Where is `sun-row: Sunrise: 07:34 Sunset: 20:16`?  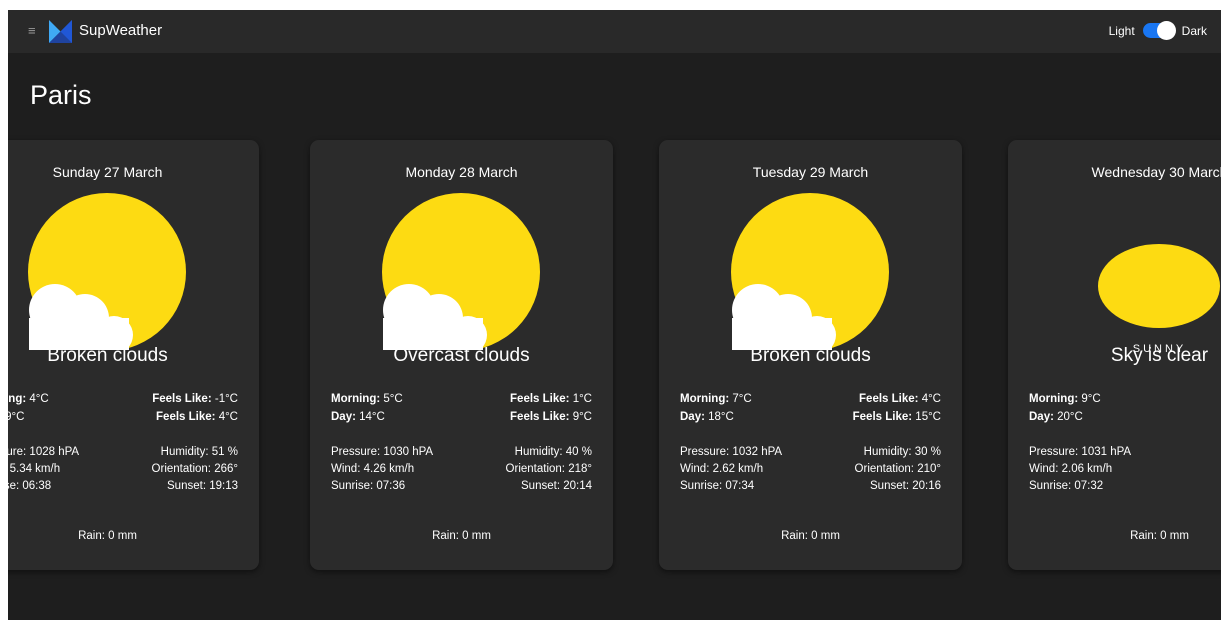 sun-row: Sunrise: 07:34 Sunset: 20:16 is located at coordinates (810, 486).